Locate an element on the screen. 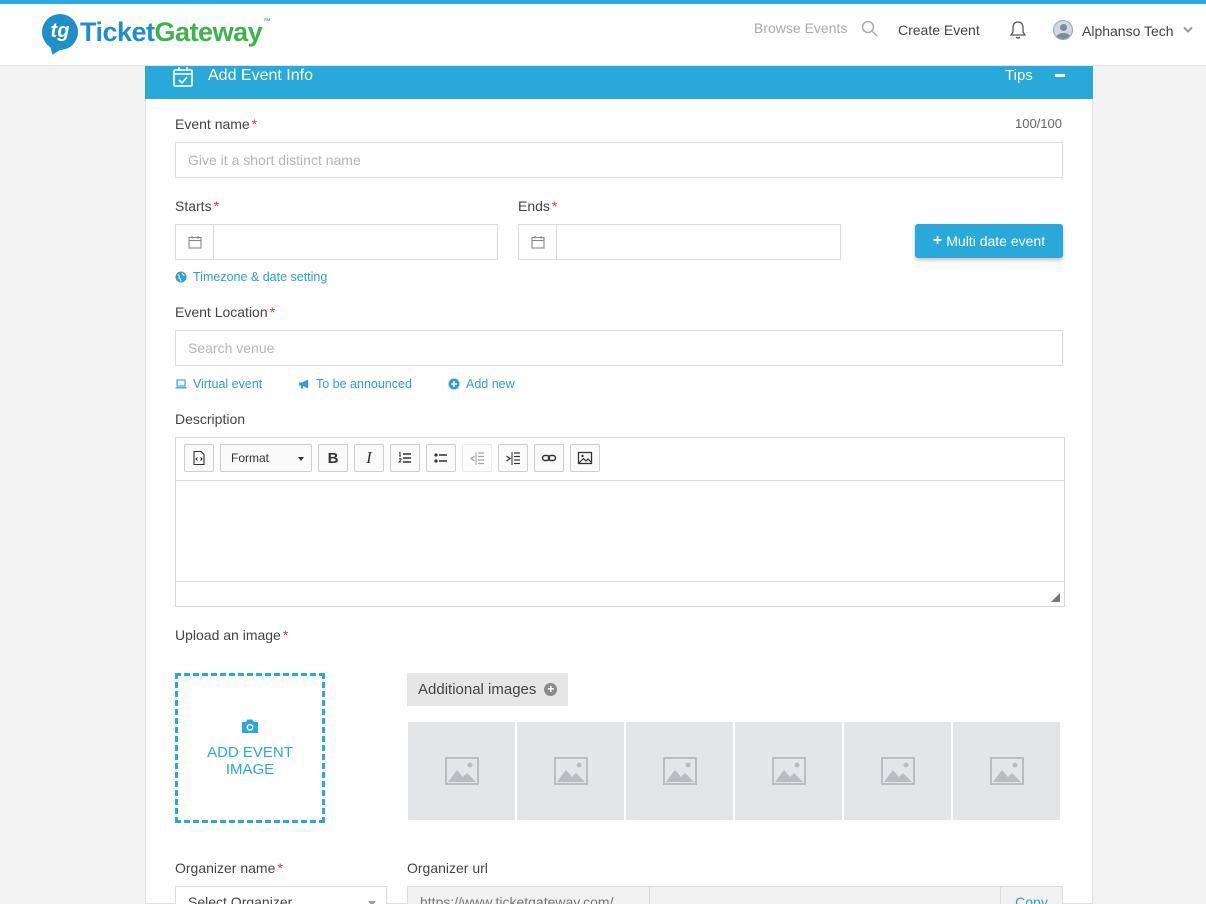  plus-circle-icon is located at coordinates (454, 384).